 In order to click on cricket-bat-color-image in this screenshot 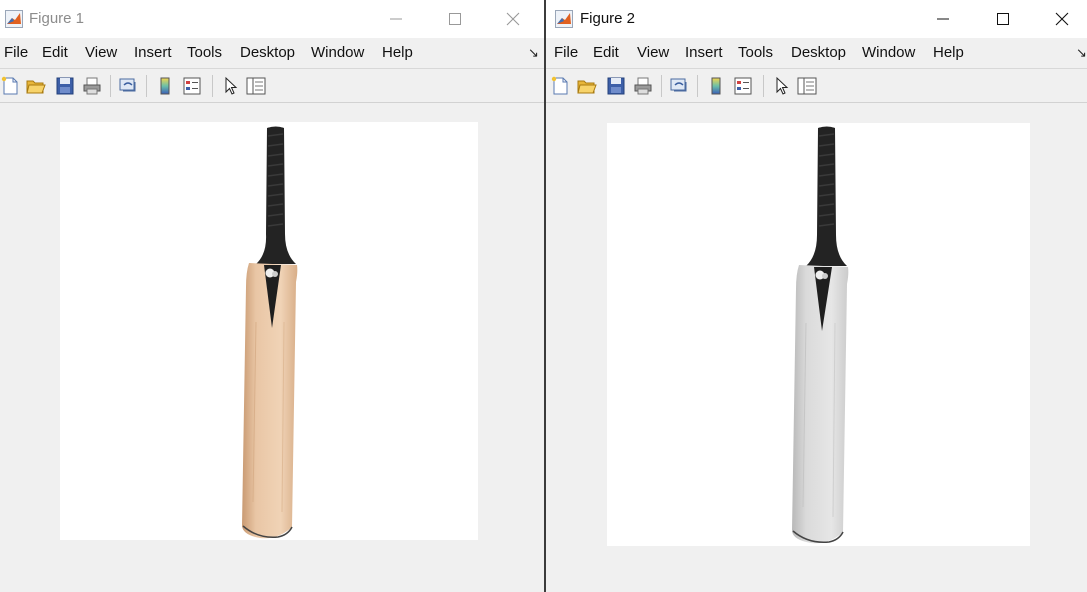, I will do `click(270, 332)`.